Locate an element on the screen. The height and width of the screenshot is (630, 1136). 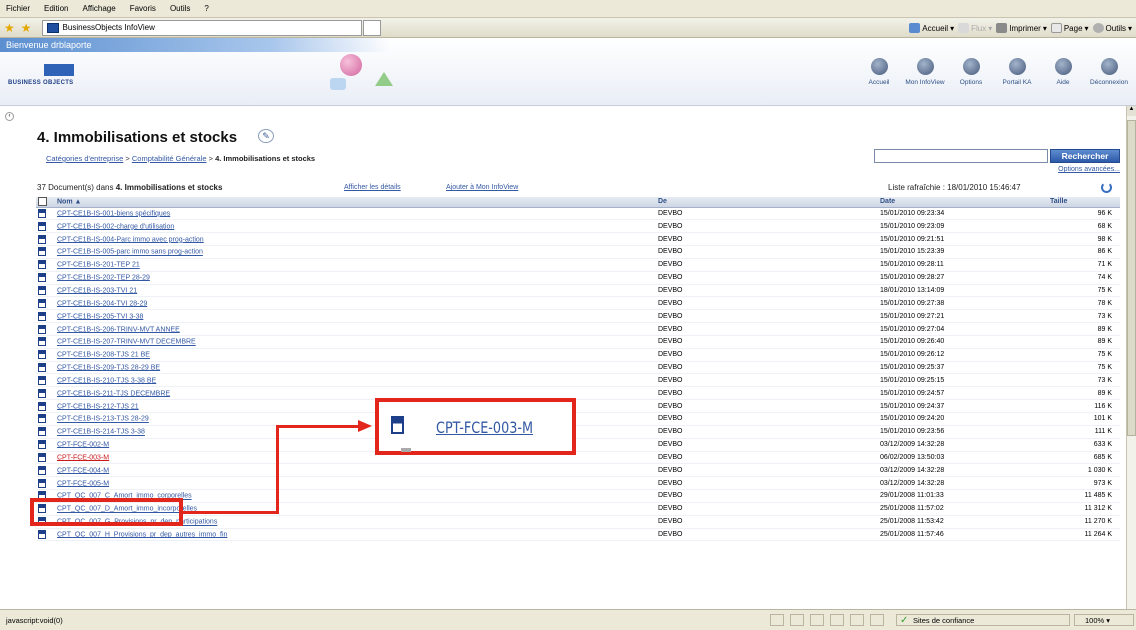
document-link: CPT-CE1B-IS-214-TJS 3-38 is located at coordinates (101, 432).